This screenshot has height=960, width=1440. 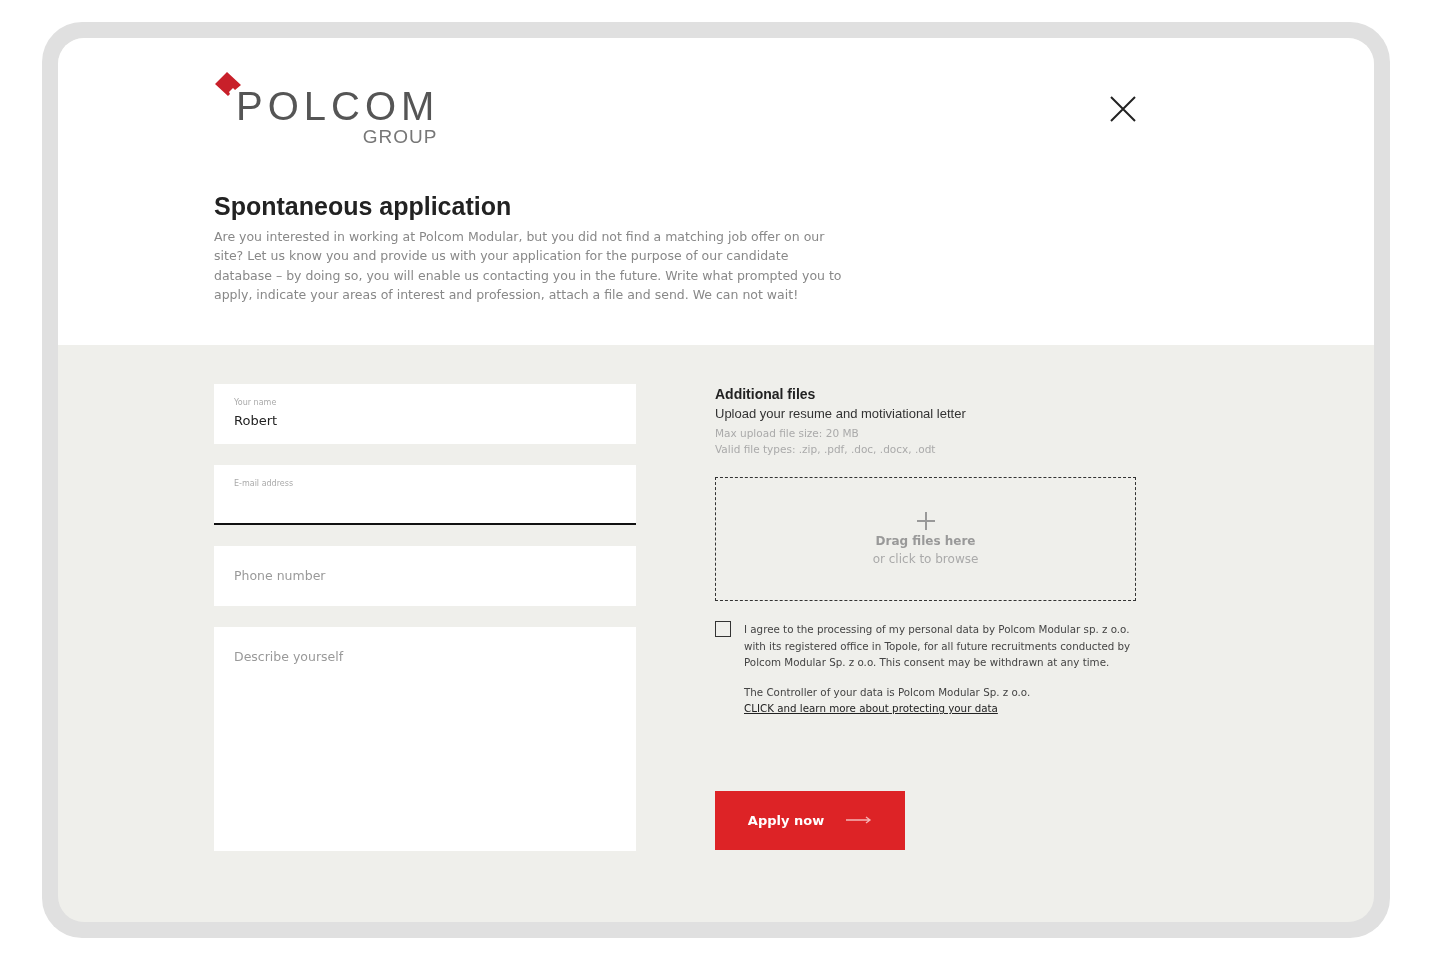 I want to click on upload-note: Max upload file size: 20 MB, so click(x=787, y=433).